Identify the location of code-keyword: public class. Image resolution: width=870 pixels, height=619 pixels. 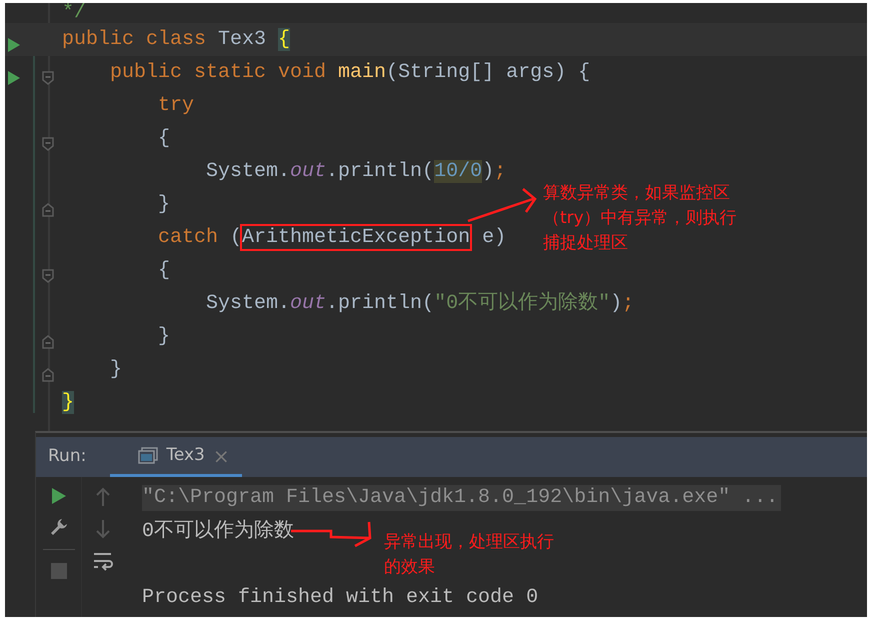
(135, 39).